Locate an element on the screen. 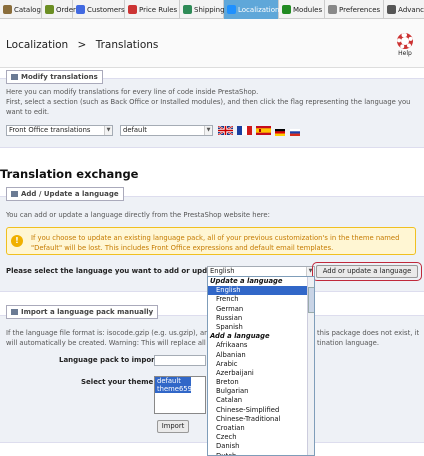 This screenshot has width=424, height=456. catalog-icon is located at coordinates (7, 9).